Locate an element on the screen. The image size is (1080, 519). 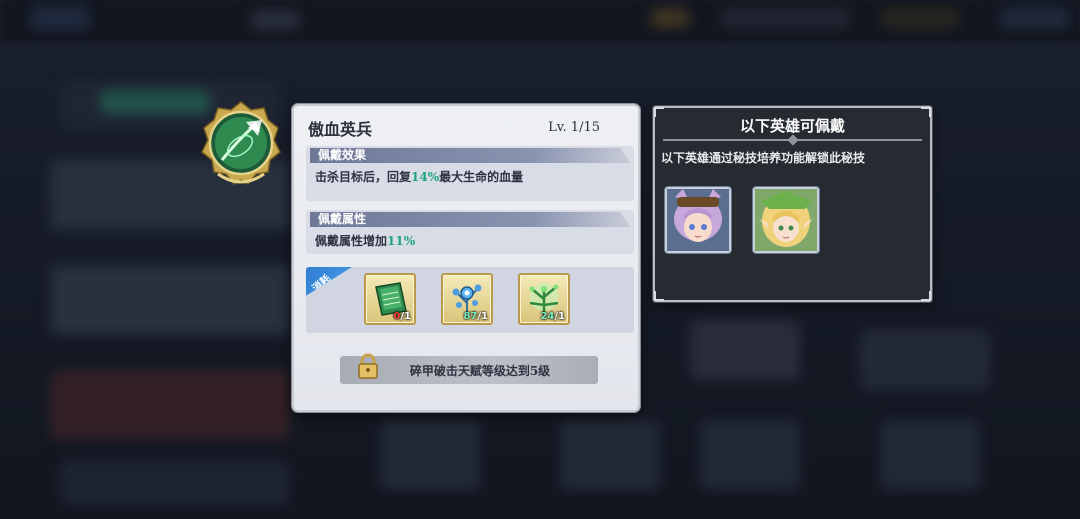
effect-text-suffix: 最大生命的血量 is located at coordinates (481, 177).